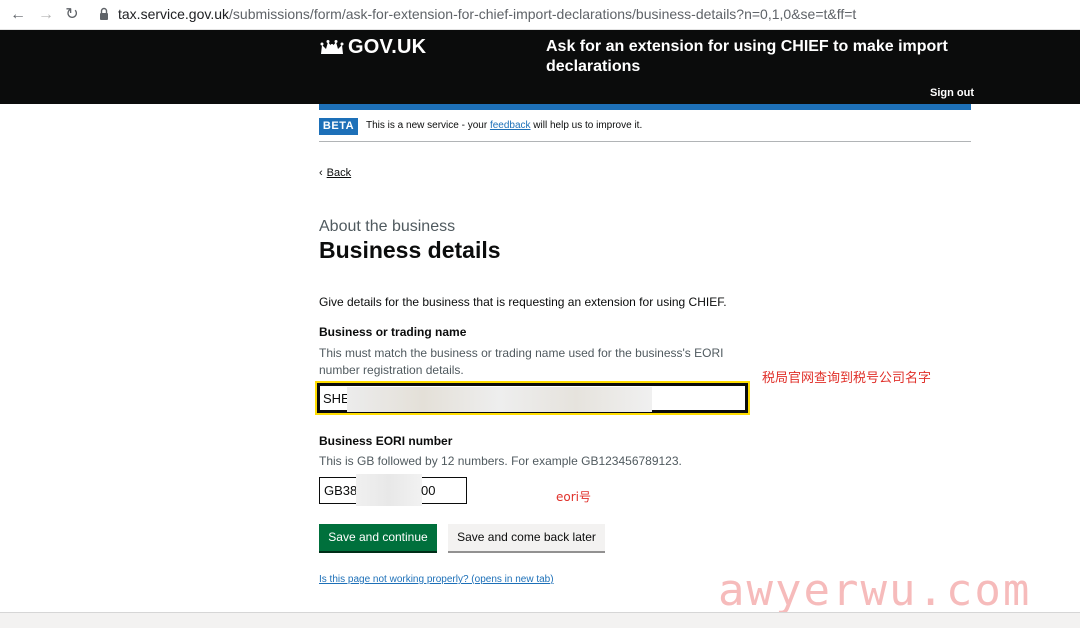 This screenshot has height=628, width=1080. Describe the element at coordinates (332, 47) in the screenshot. I see `crown-icon` at that location.